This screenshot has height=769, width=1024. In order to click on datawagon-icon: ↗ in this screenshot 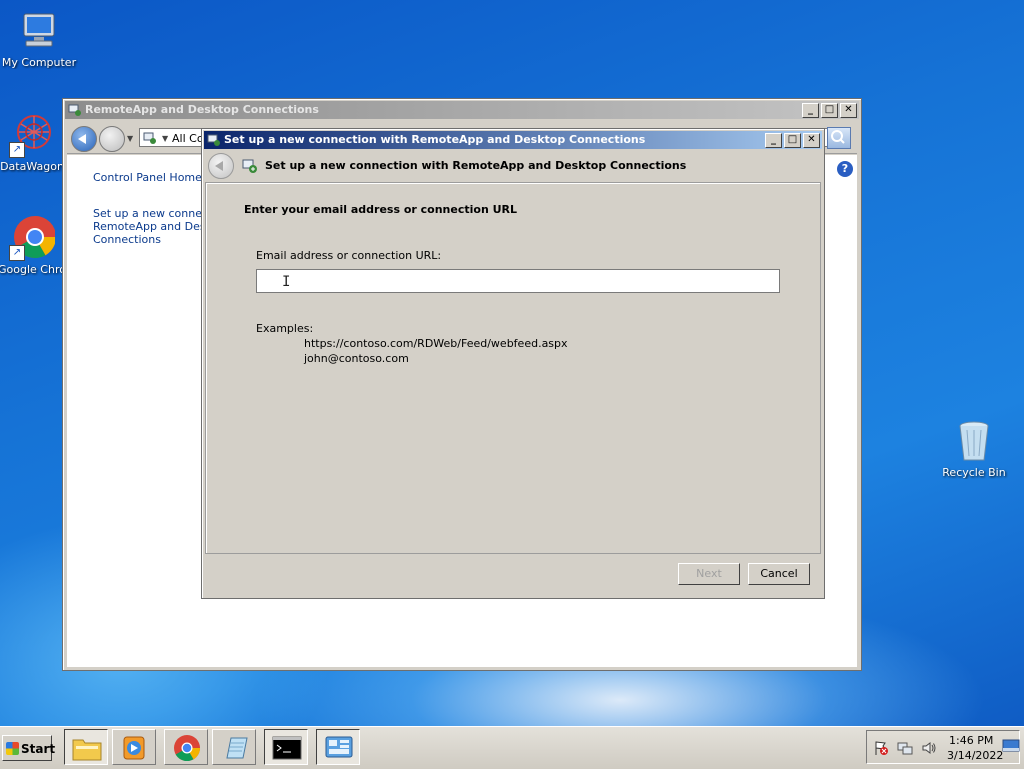, I will do `click(32, 135)`.